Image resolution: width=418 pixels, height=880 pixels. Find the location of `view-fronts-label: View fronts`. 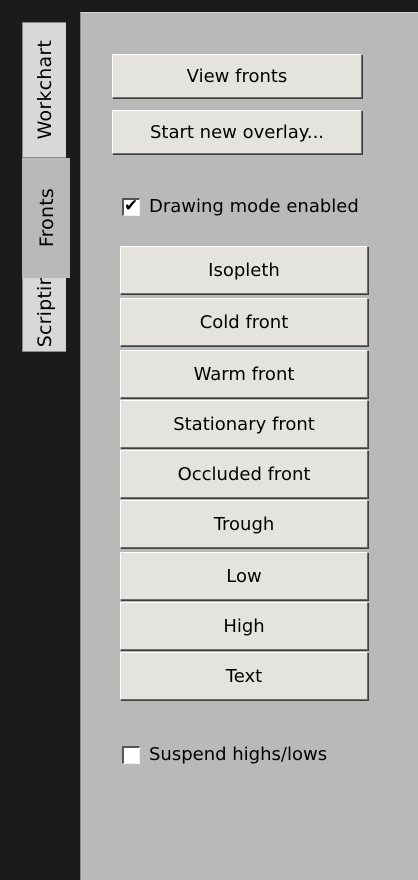

view-fronts-label: View fronts is located at coordinates (237, 76).